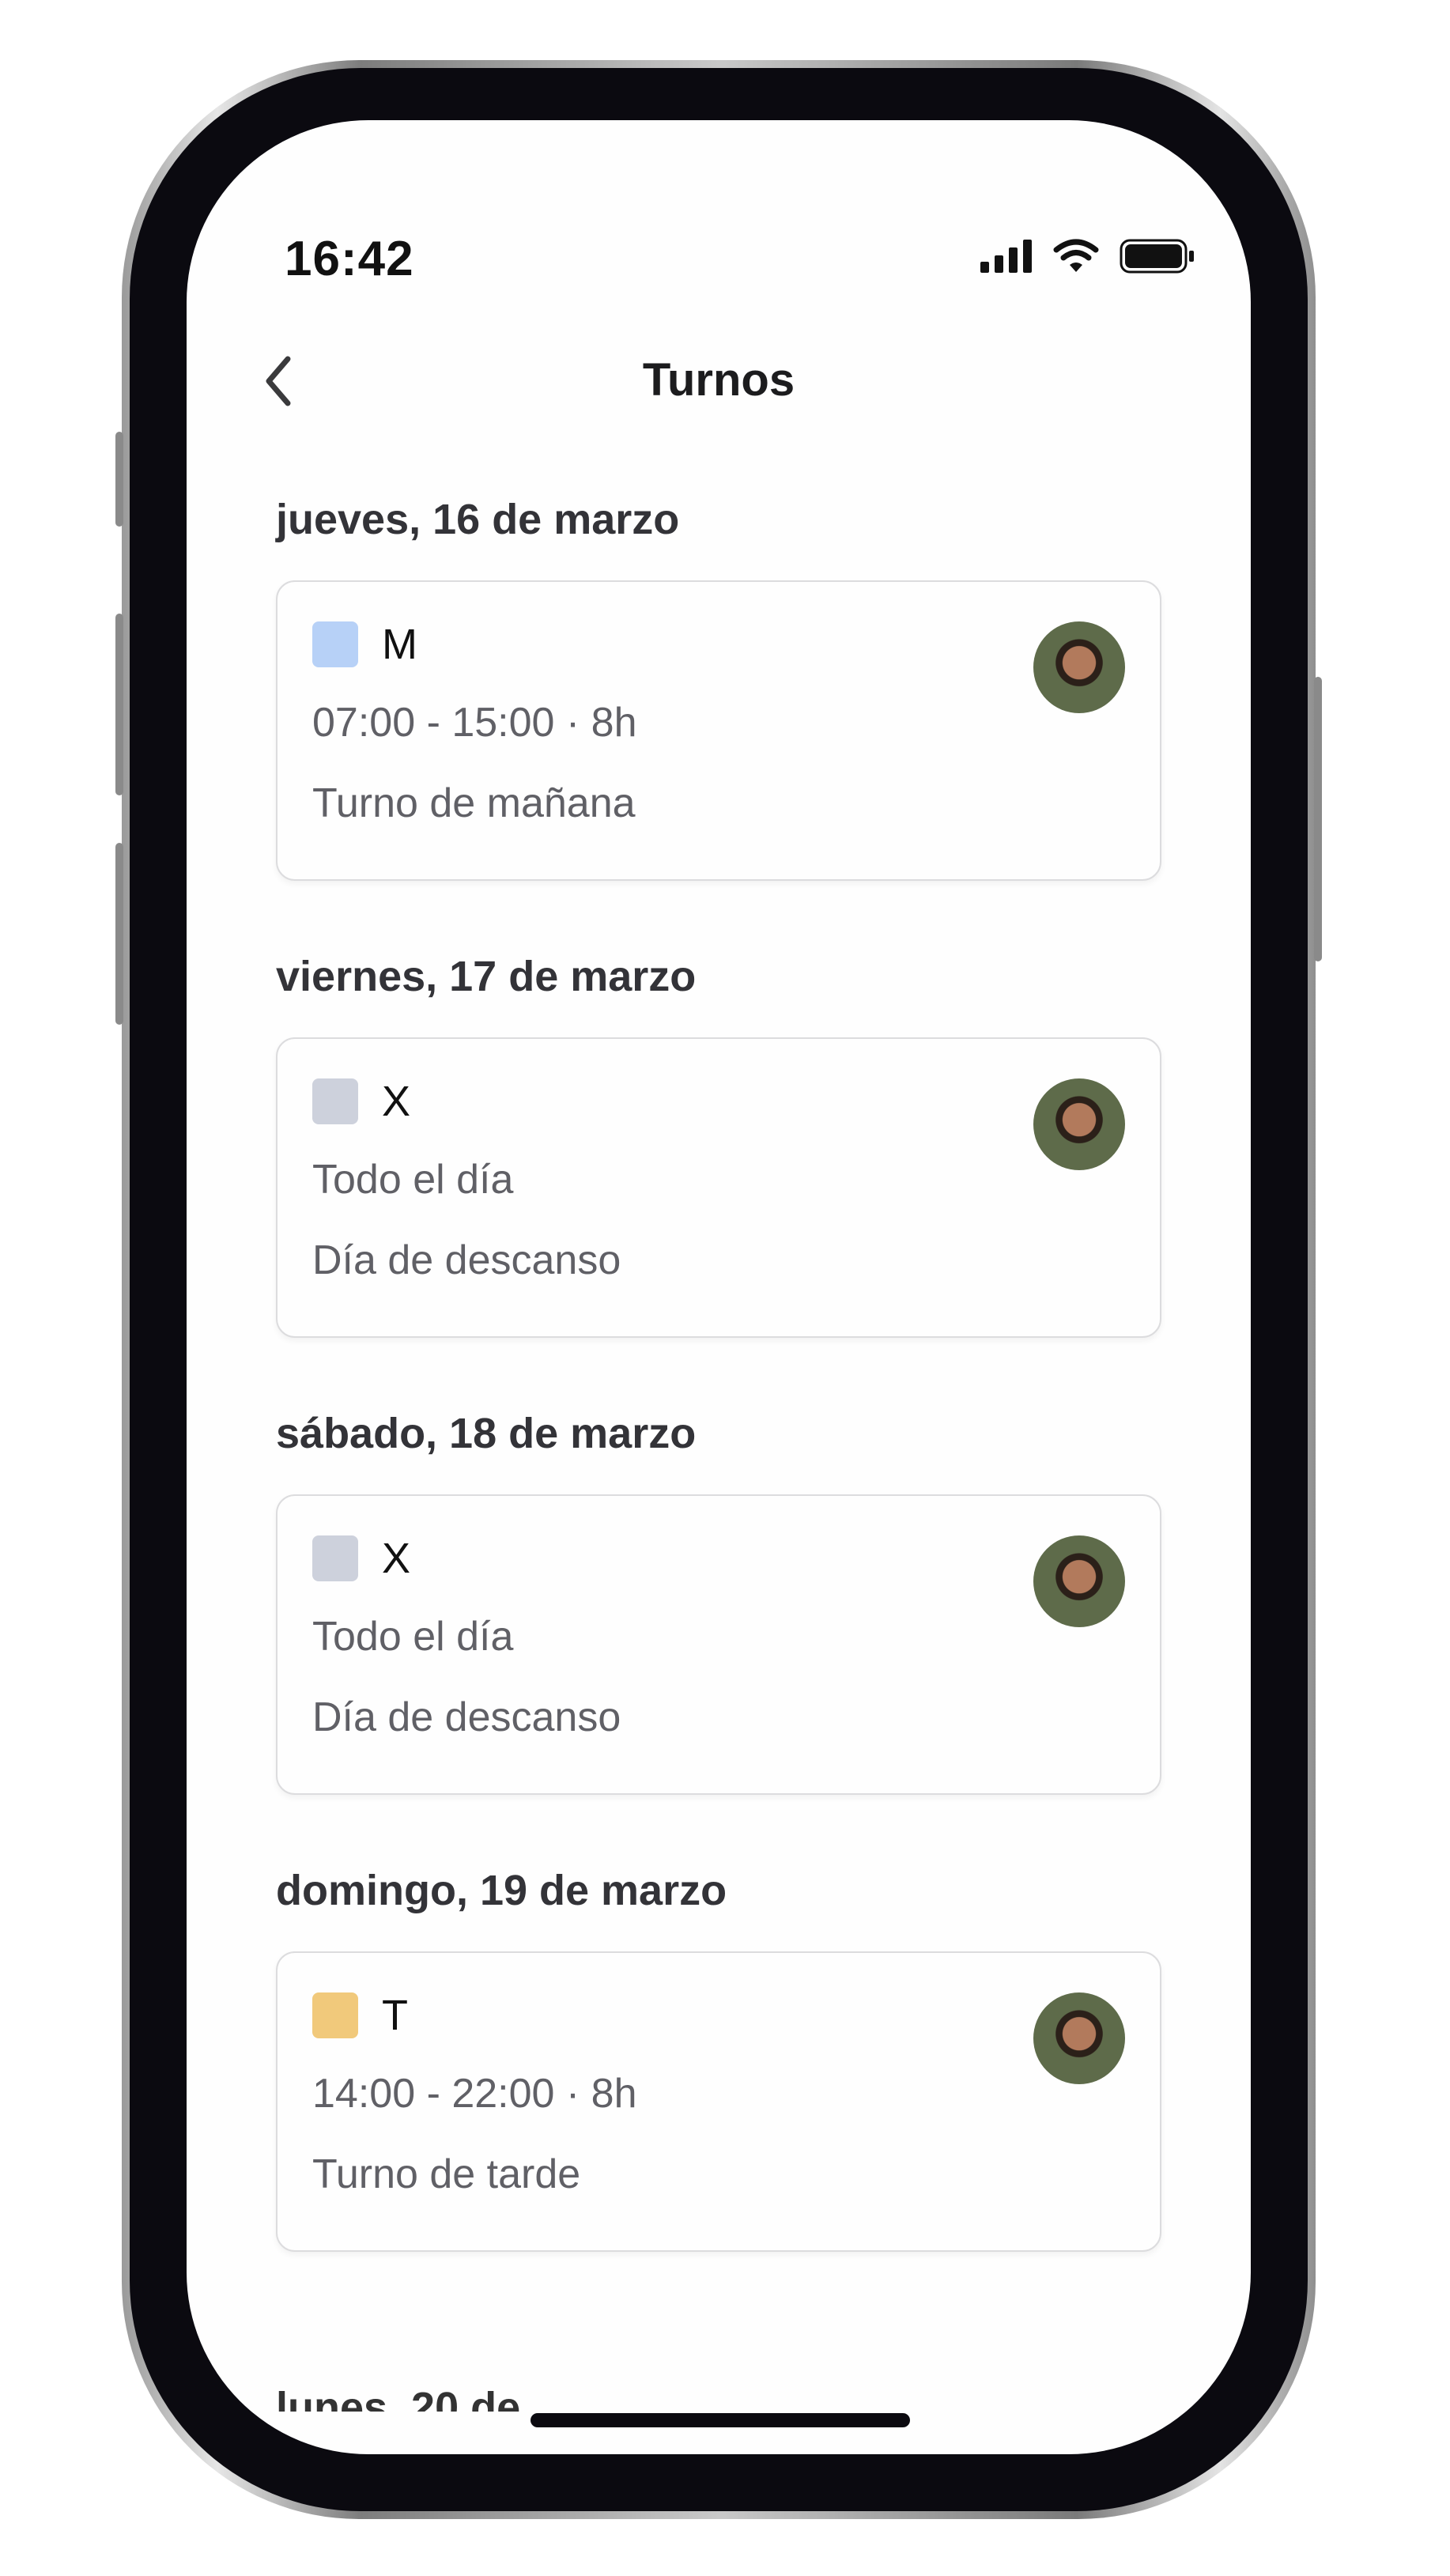  Describe the element at coordinates (486, 1433) in the screenshot. I see `day-heading: sábado, 18 de marzo` at that location.